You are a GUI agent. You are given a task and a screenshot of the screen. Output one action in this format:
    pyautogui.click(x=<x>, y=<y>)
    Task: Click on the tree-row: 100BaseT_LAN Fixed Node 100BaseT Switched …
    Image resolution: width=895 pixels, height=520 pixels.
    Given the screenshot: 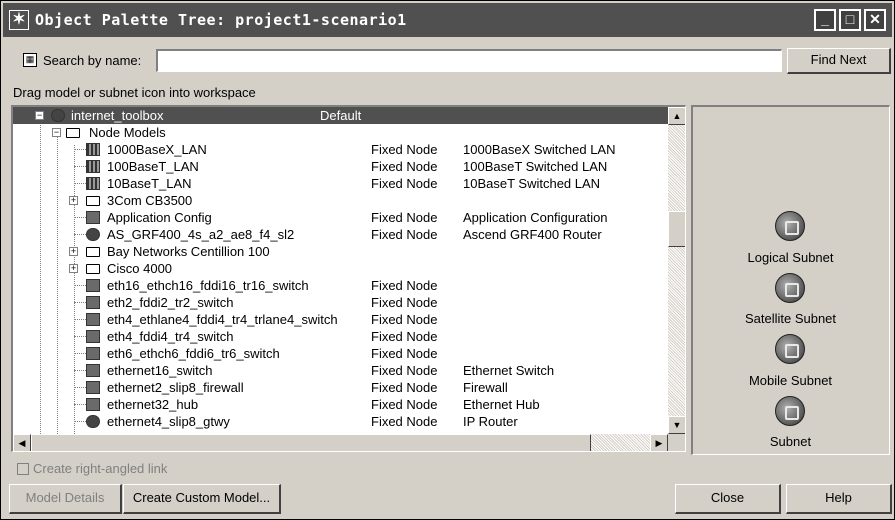 What is the action you would take?
    pyautogui.click(x=340, y=166)
    